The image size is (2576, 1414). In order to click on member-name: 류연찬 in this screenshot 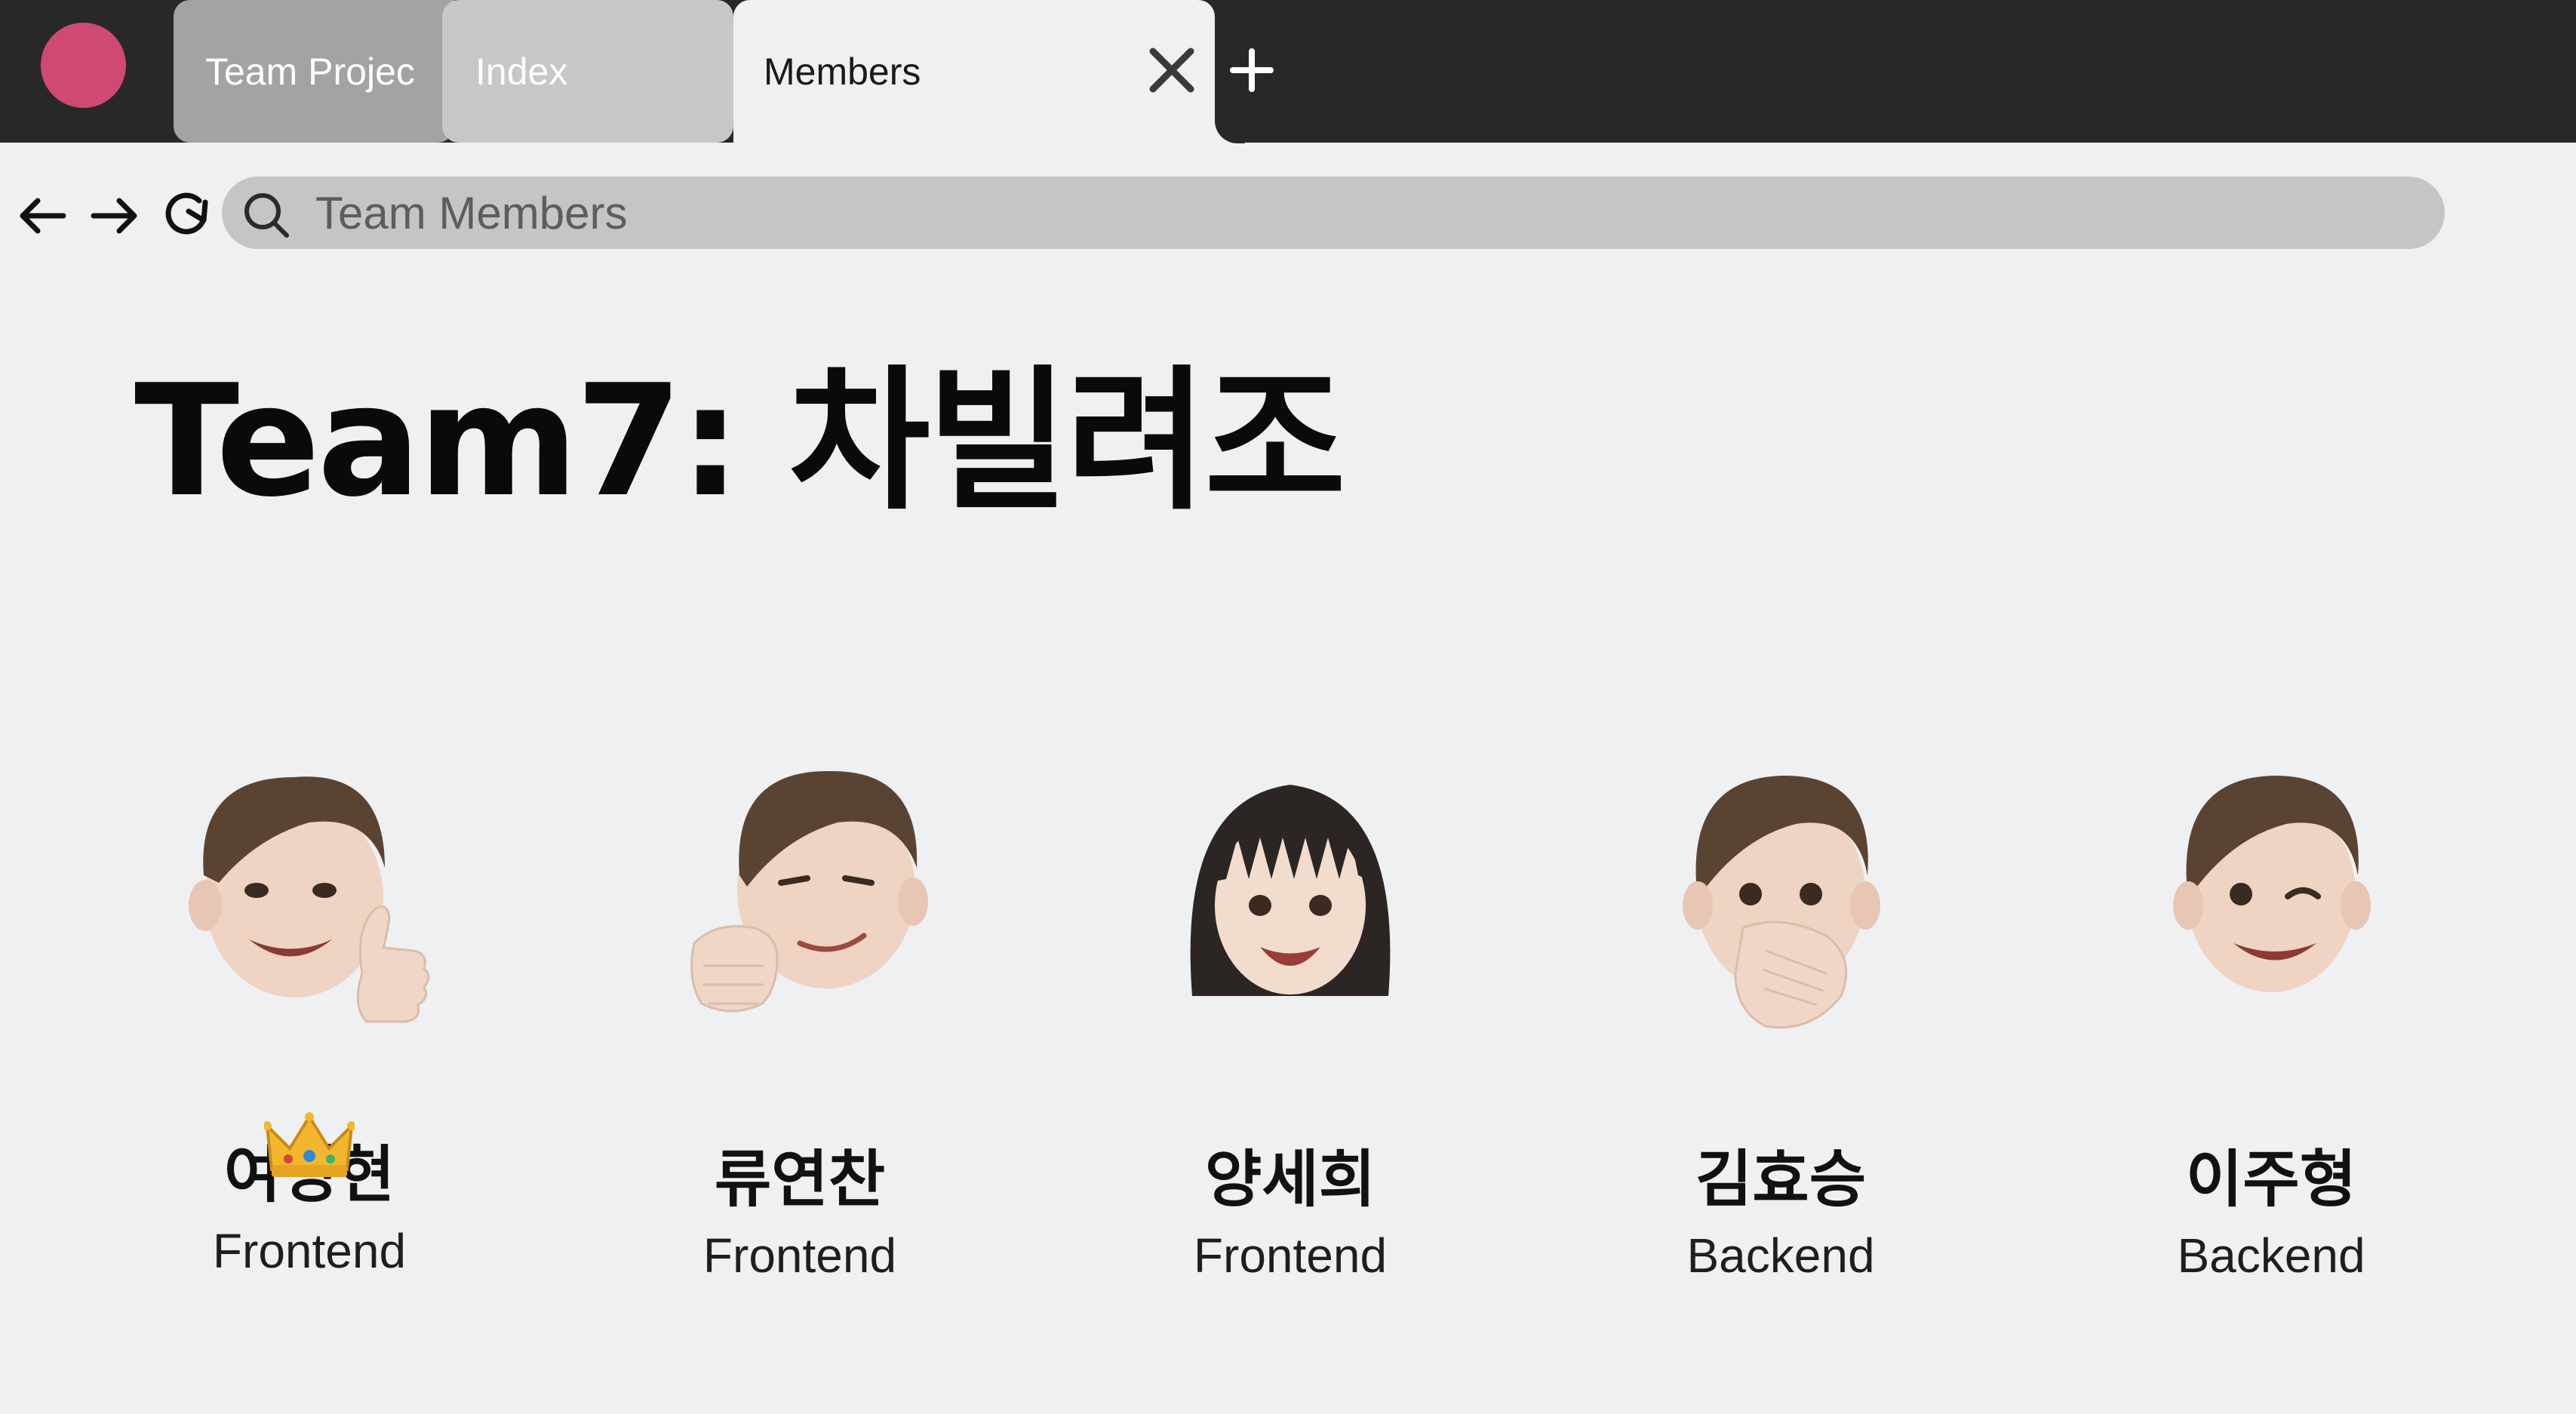, I will do `click(800, 1180)`.